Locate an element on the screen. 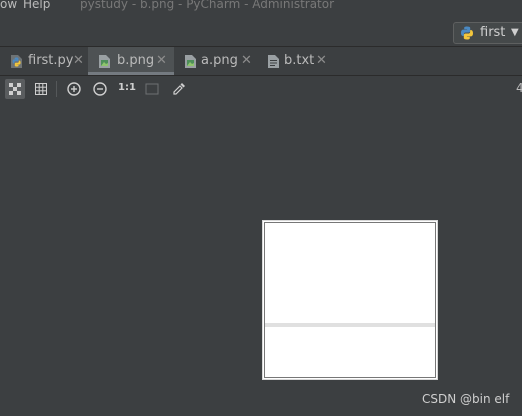 The height and width of the screenshot is (416, 522). fit-to-window-icon is located at coordinates (152, 89).